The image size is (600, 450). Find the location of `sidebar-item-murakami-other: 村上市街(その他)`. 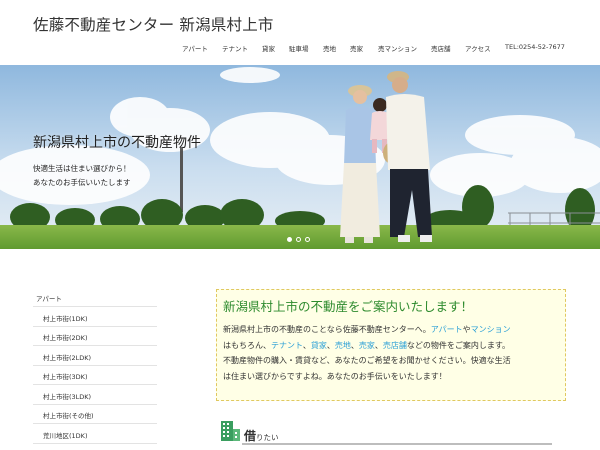

sidebar-item-murakami-other: 村上市街(その他) is located at coordinates (95, 414).